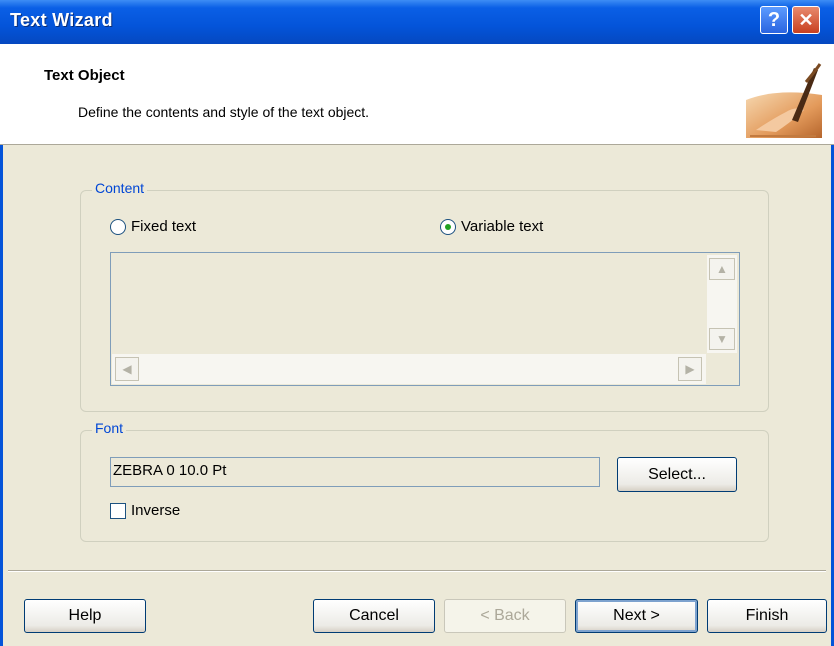 The width and height of the screenshot is (834, 646). I want to click on scroll-left-icon: ◀, so click(127, 369).